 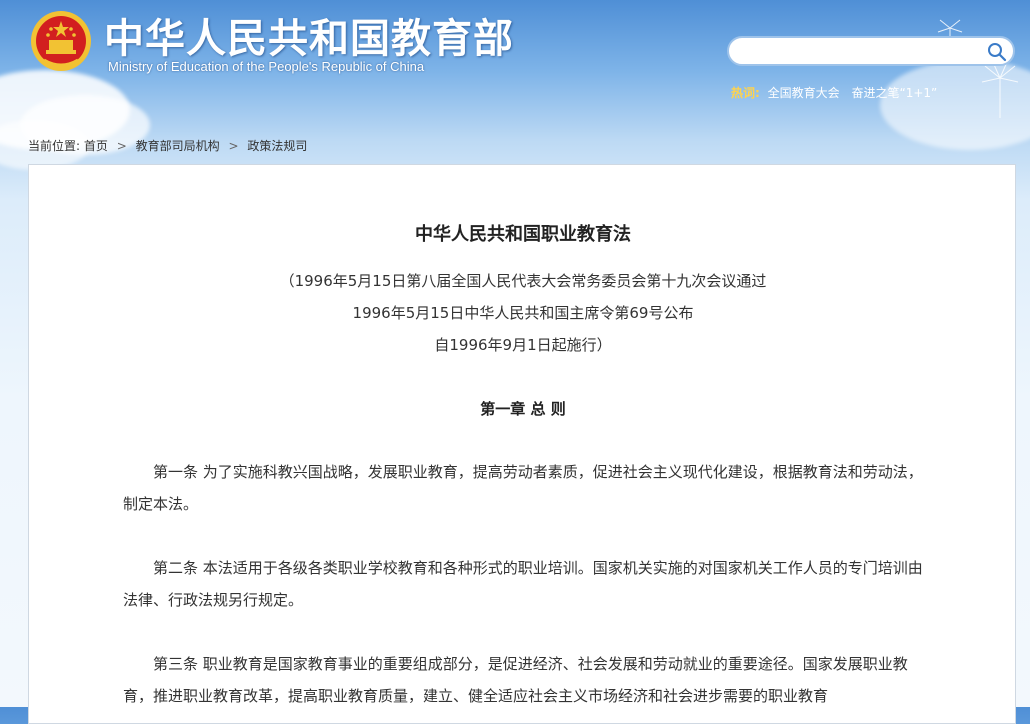 What do you see at coordinates (745, 93) in the screenshot?
I see `hot-words-label: 热词:` at bounding box center [745, 93].